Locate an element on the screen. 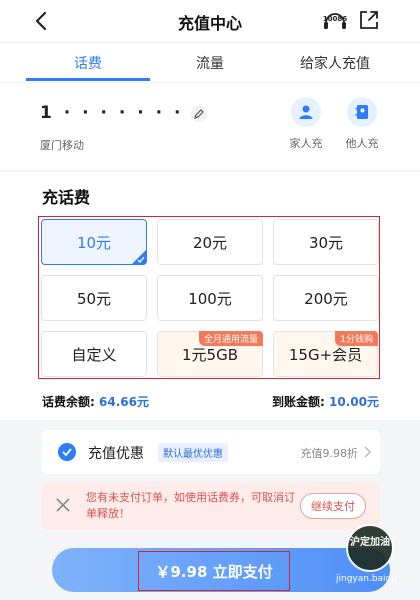 The width and height of the screenshot is (420, 600). discount-row: 充值优惠 默认最优优惠 充值9.98折 is located at coordinates (211, 452).